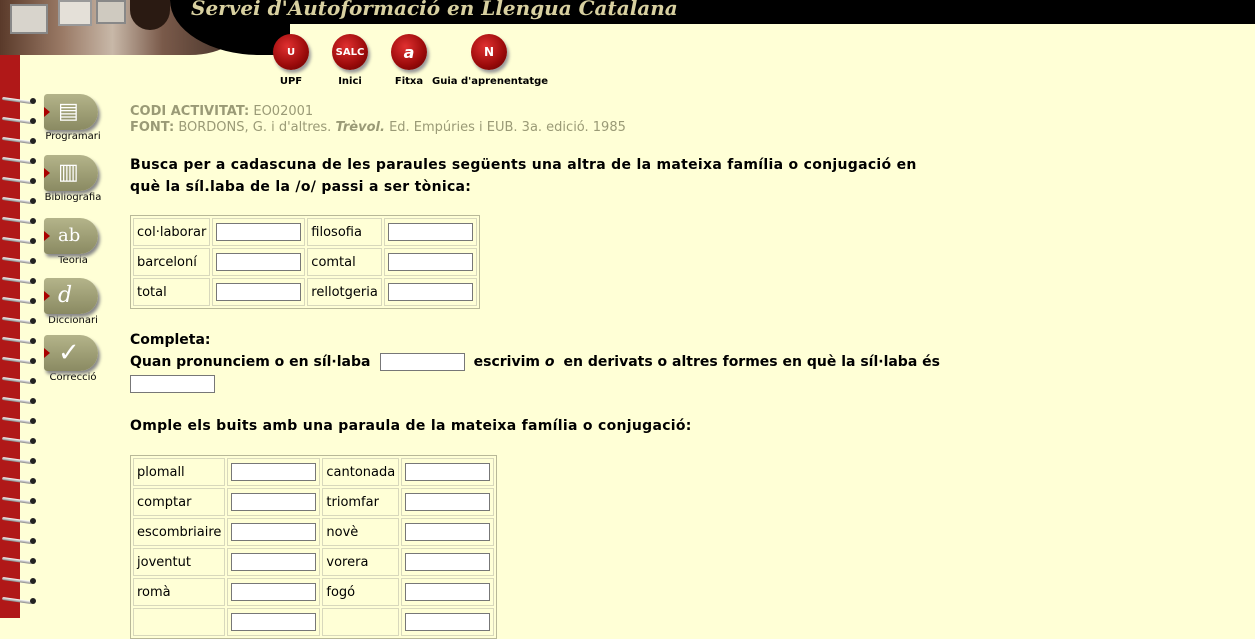  Describe the element at coordinates (409, 52) in the screenshot. I see `fitxa-icon: a` at that location.